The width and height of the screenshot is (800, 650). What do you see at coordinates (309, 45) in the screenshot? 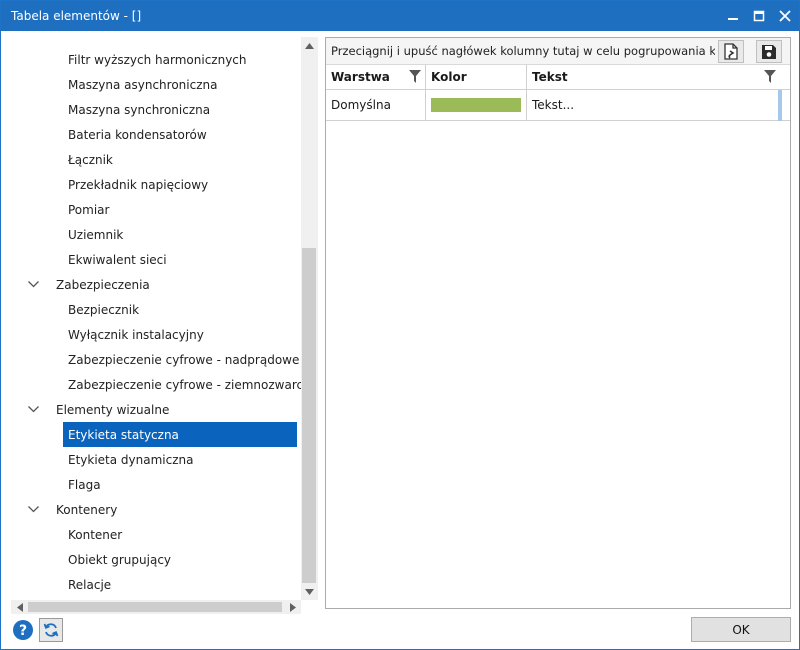
I see `scroll-up-arrow-icon` at bounding box center [309, 45].